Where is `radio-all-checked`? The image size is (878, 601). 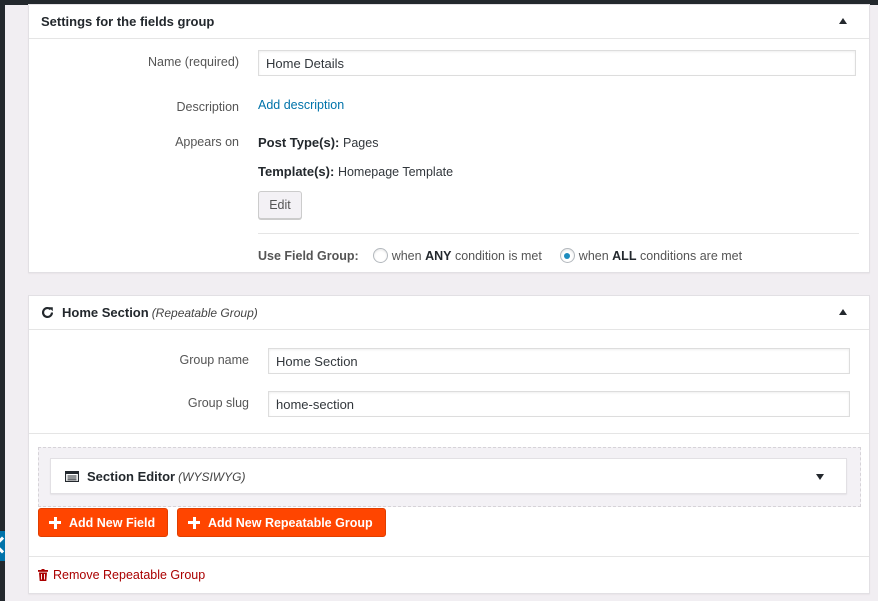 radio-all-checked is located at coordinates (567, 255).